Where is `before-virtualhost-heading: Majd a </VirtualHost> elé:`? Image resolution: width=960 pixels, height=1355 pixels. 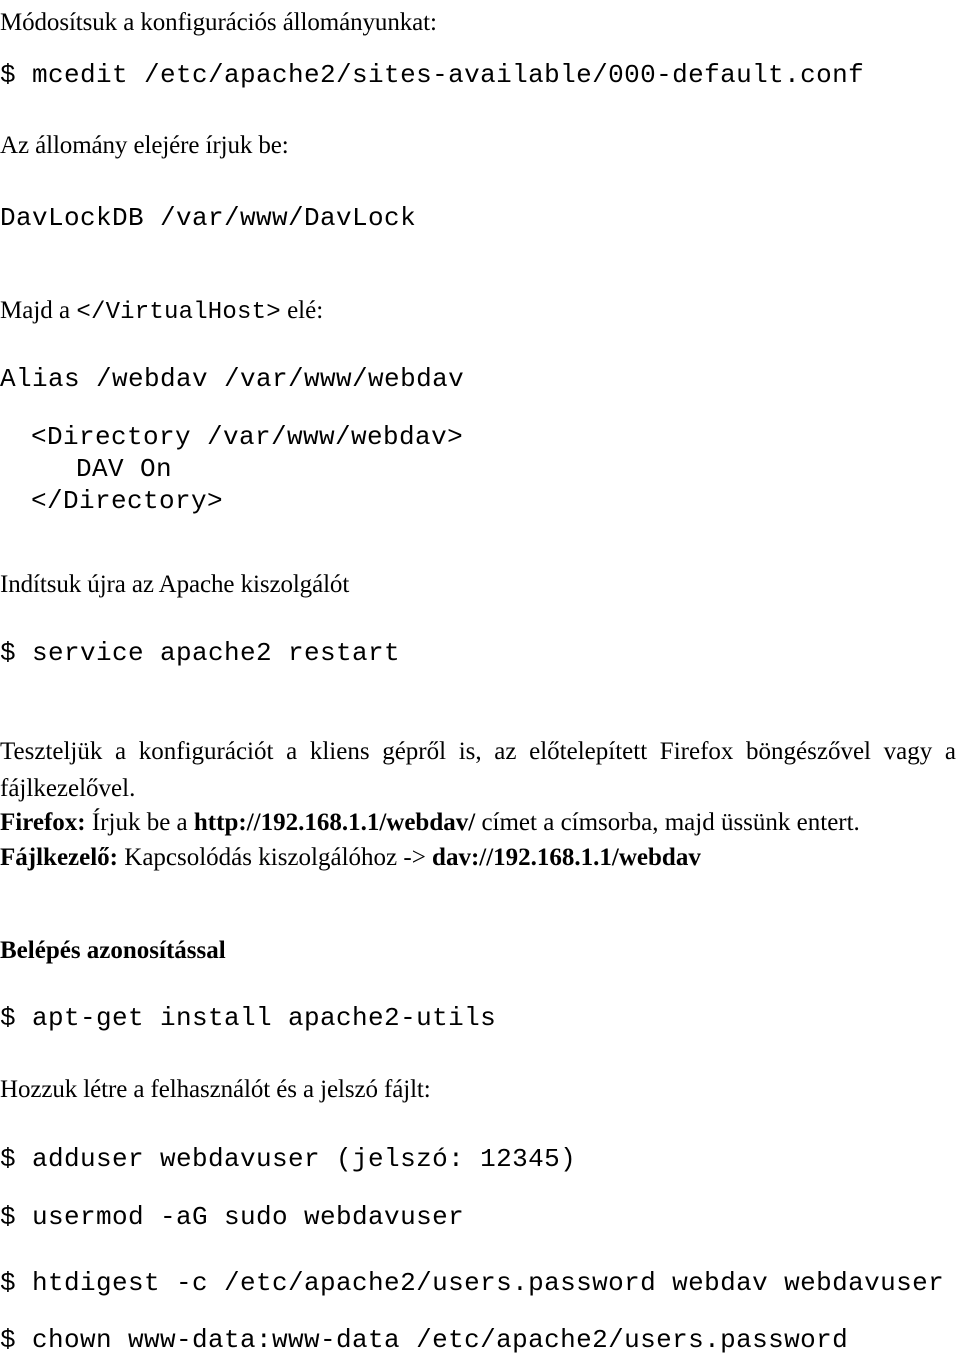 before-virtualhost-heading: Majd a </VirtualHost> elé: is located at coordinates (161, 311).